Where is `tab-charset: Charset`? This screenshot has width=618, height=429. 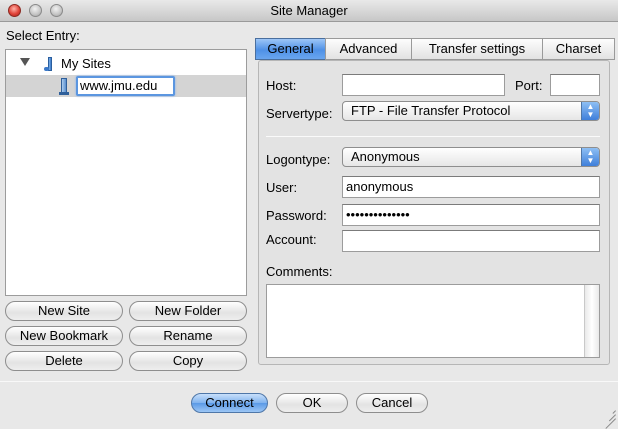 tab-charset: Charset is located at coordinates (578, 49).